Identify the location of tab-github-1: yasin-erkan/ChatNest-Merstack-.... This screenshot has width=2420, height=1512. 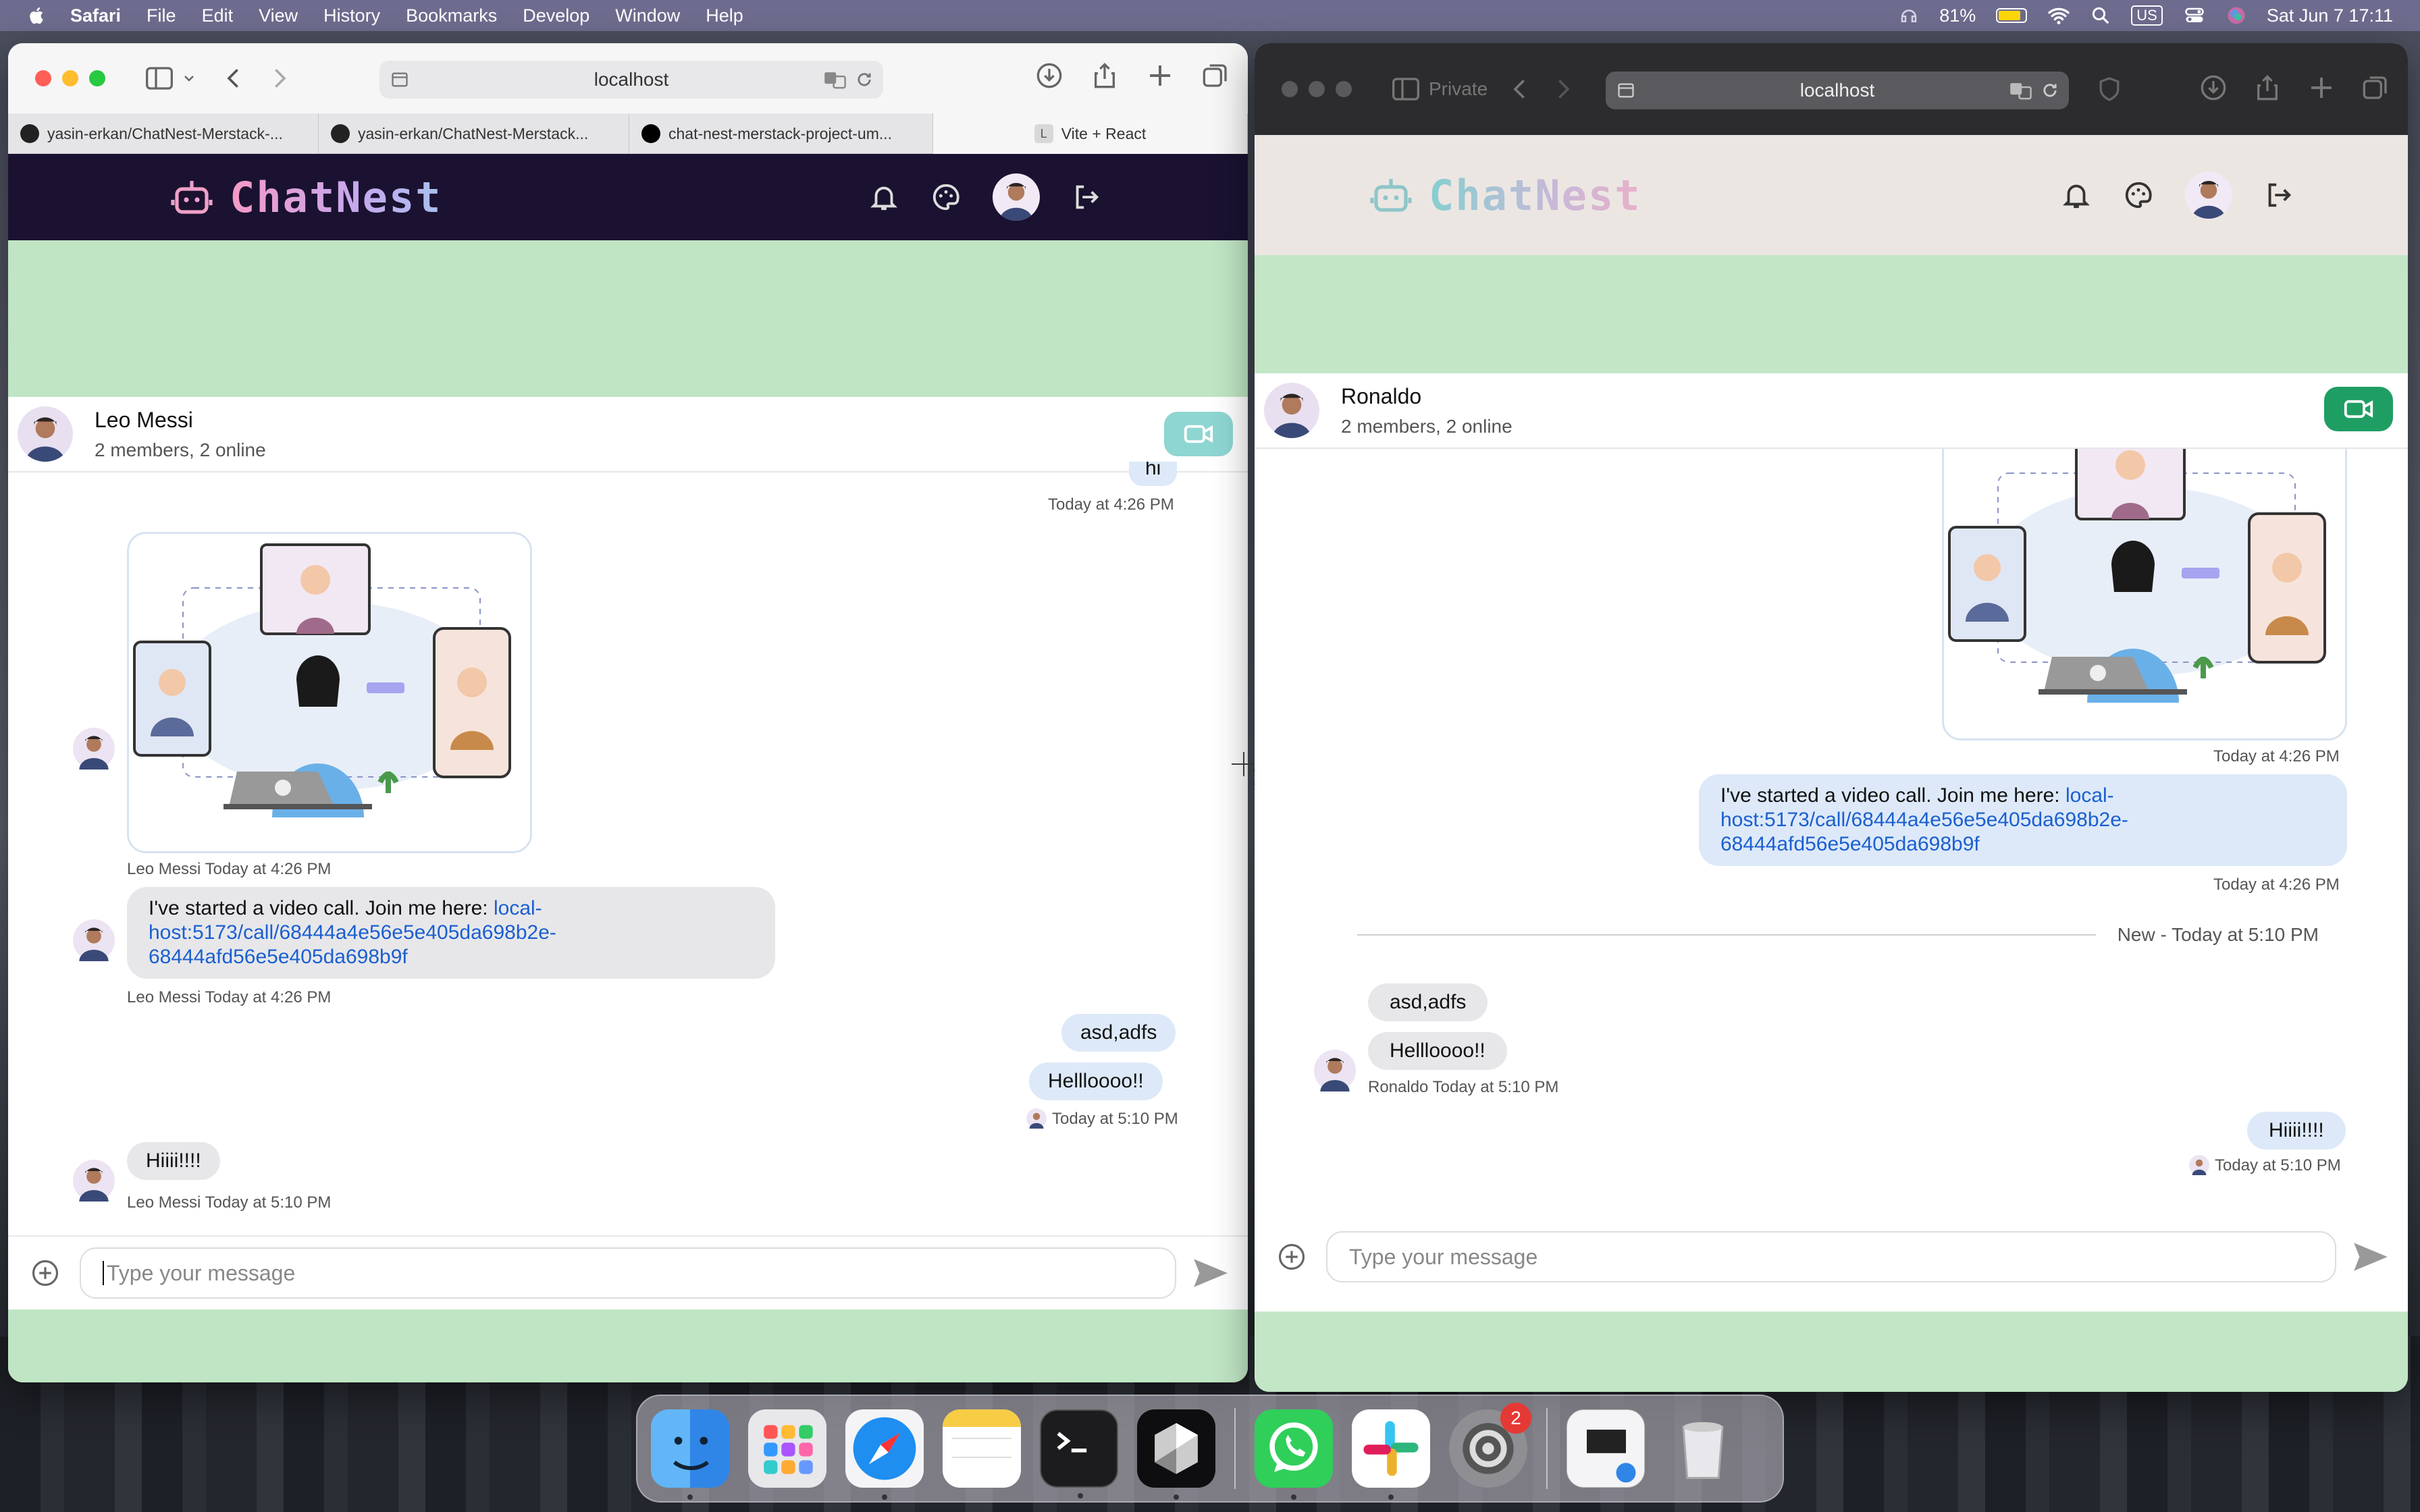
(163, 133).